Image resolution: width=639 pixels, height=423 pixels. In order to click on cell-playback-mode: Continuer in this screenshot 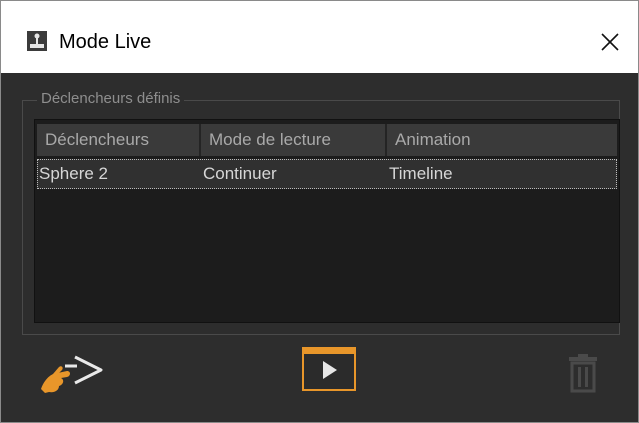, I will do `click(240, 173)`.